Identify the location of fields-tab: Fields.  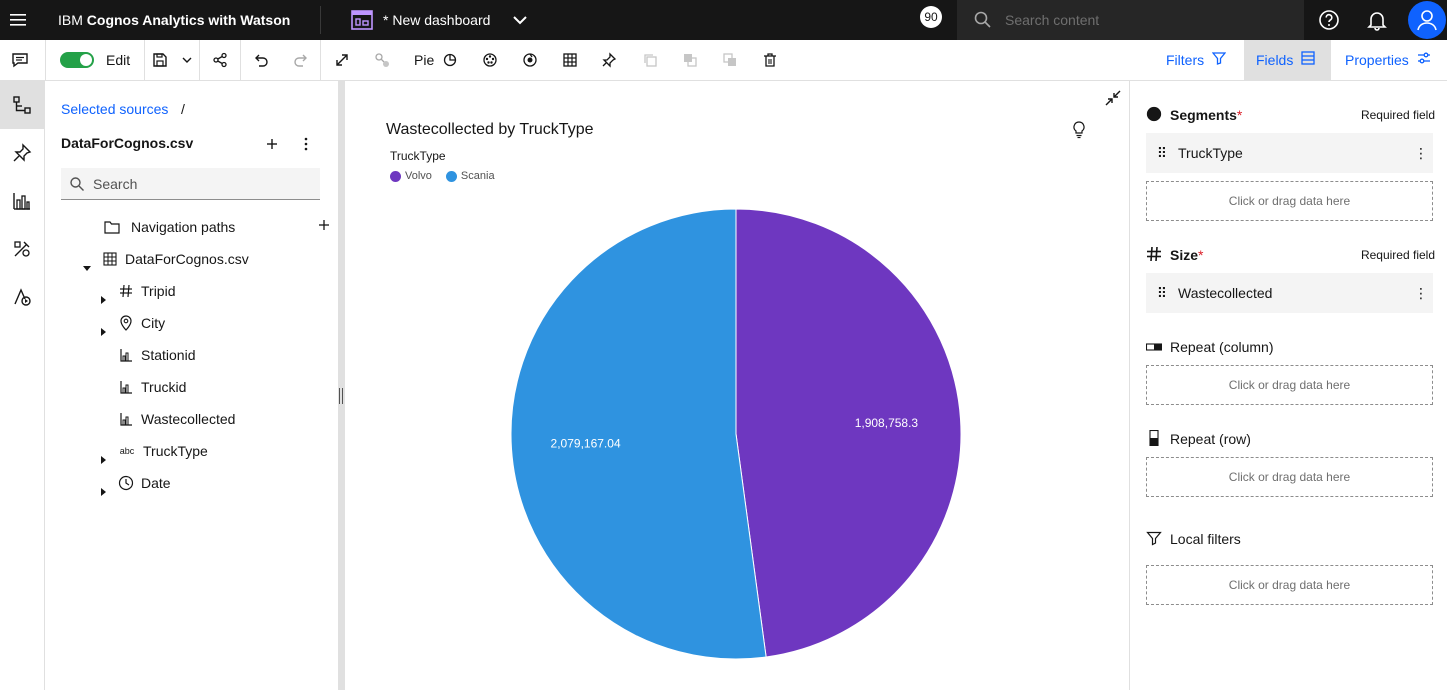
(1287, 60).